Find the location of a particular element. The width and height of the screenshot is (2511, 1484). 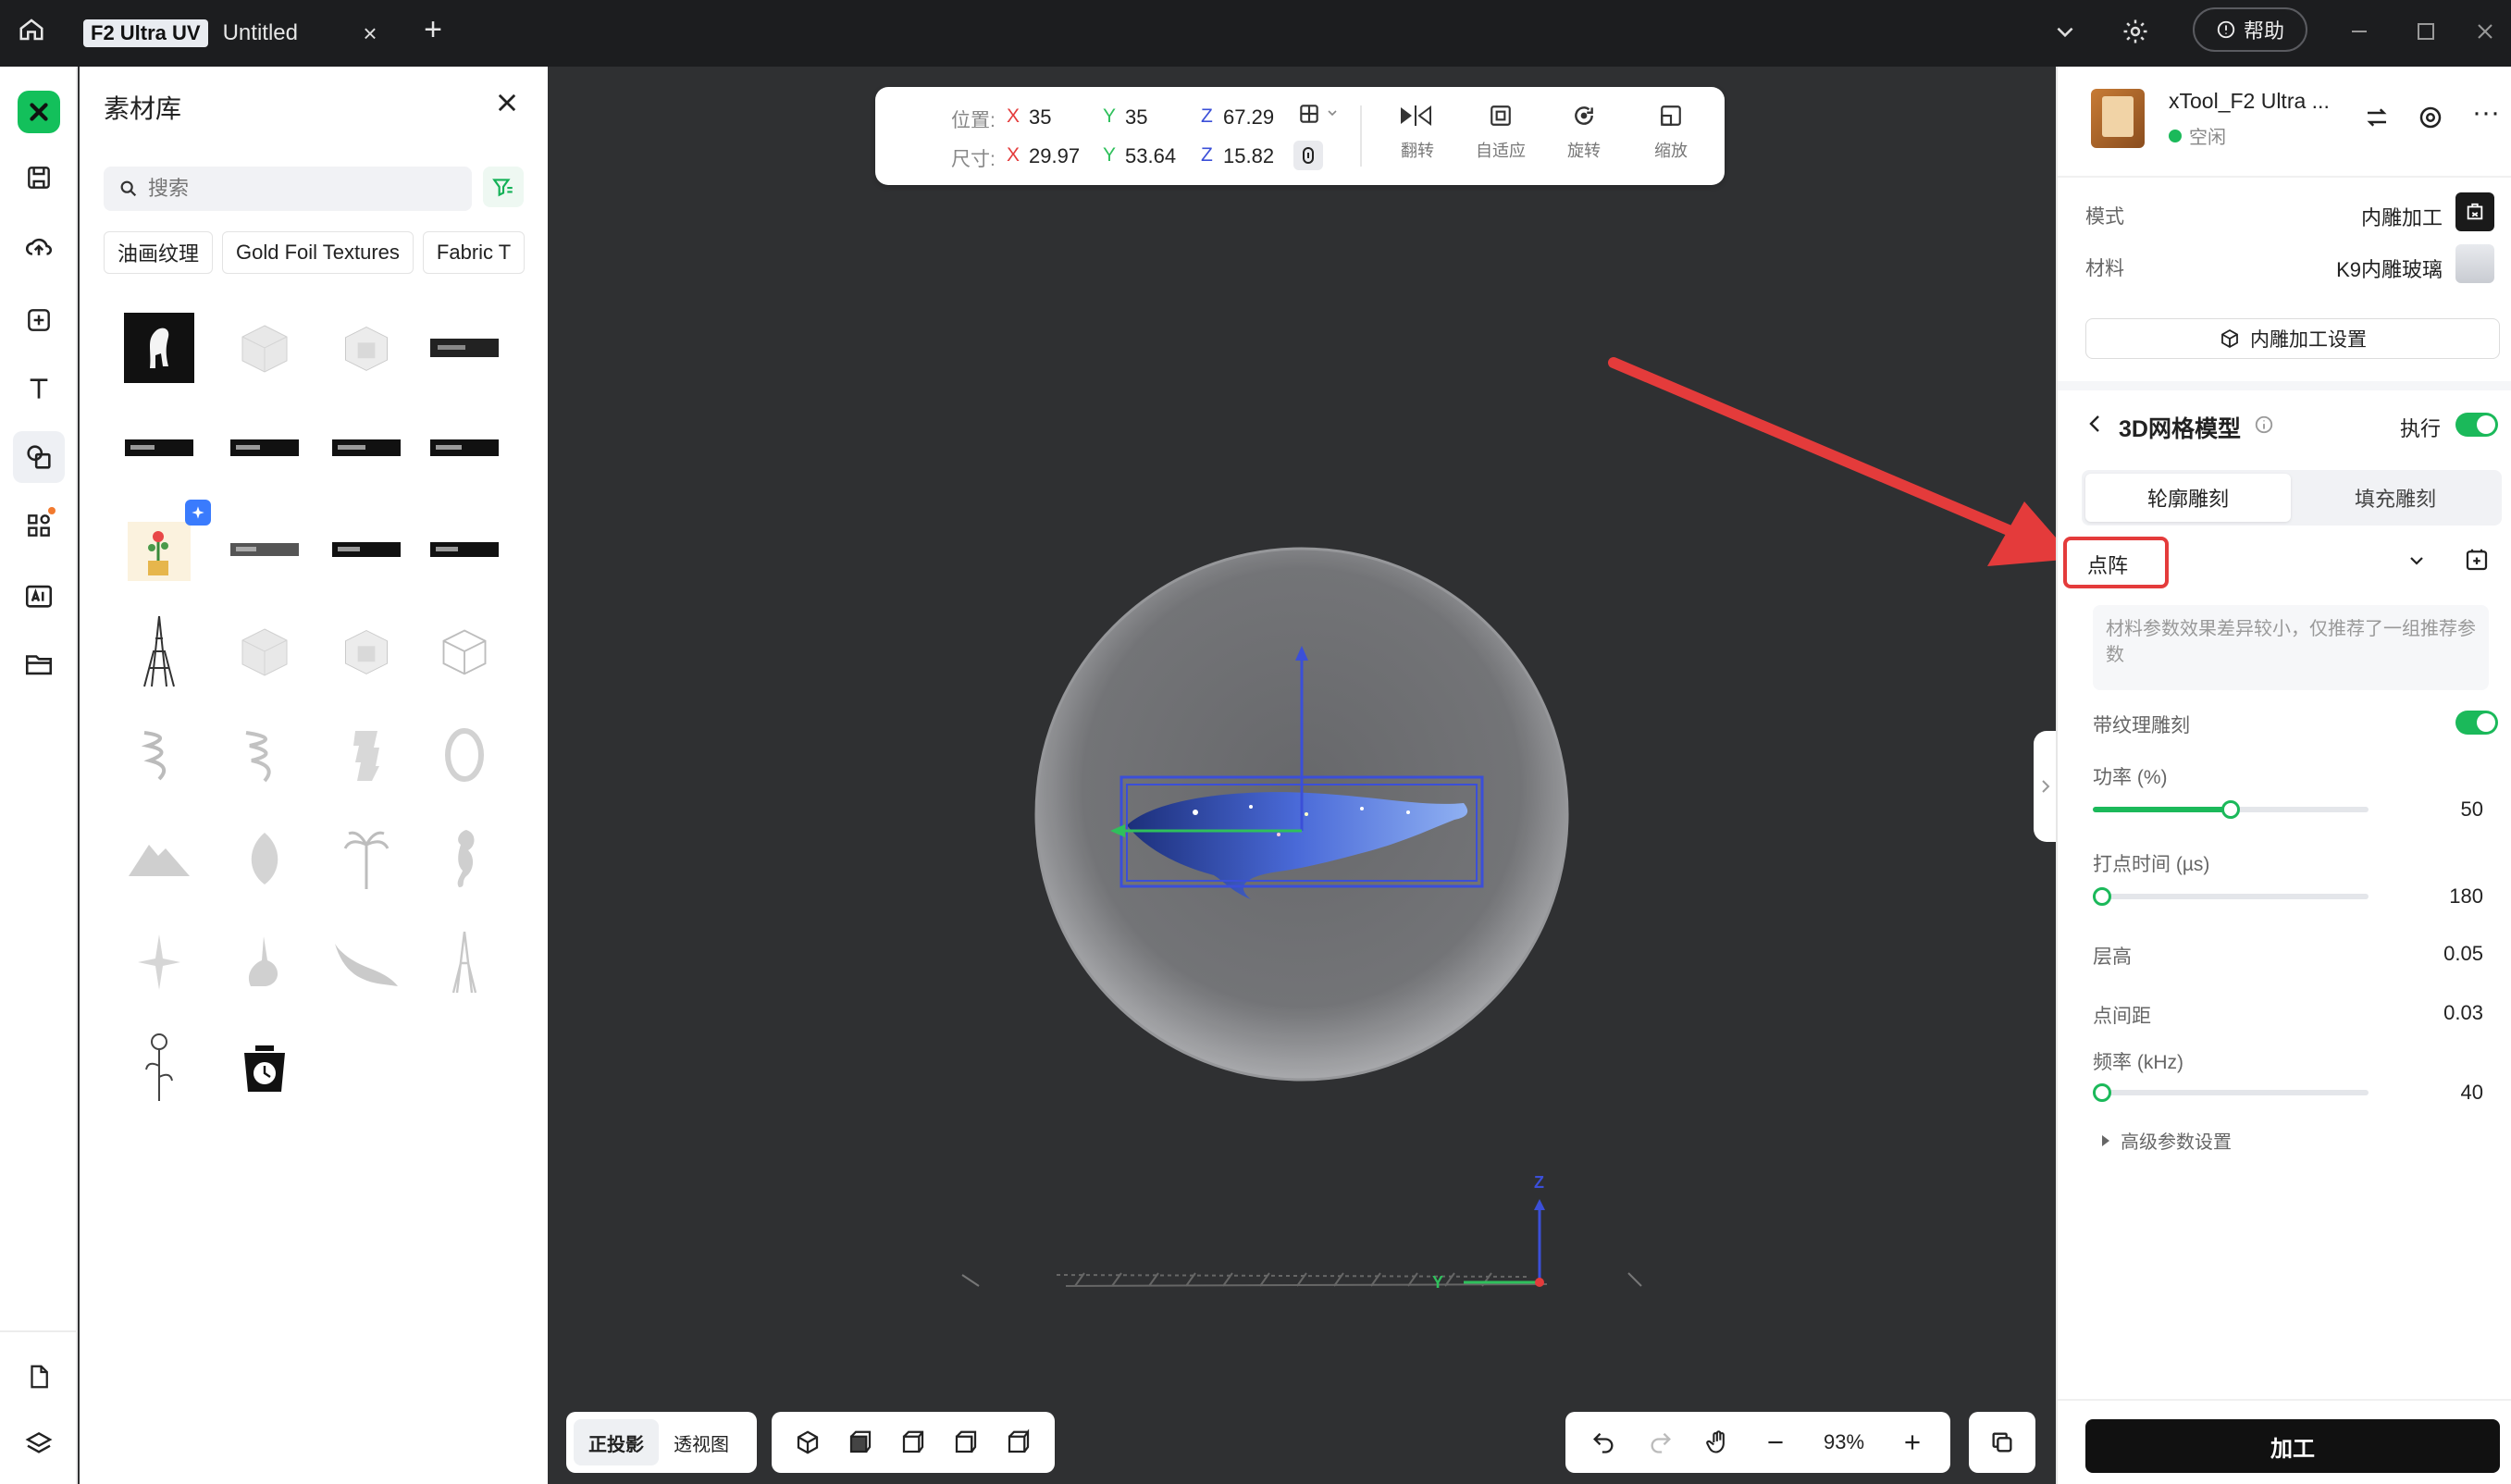

folder-icon is located at coordinates (39, 664).